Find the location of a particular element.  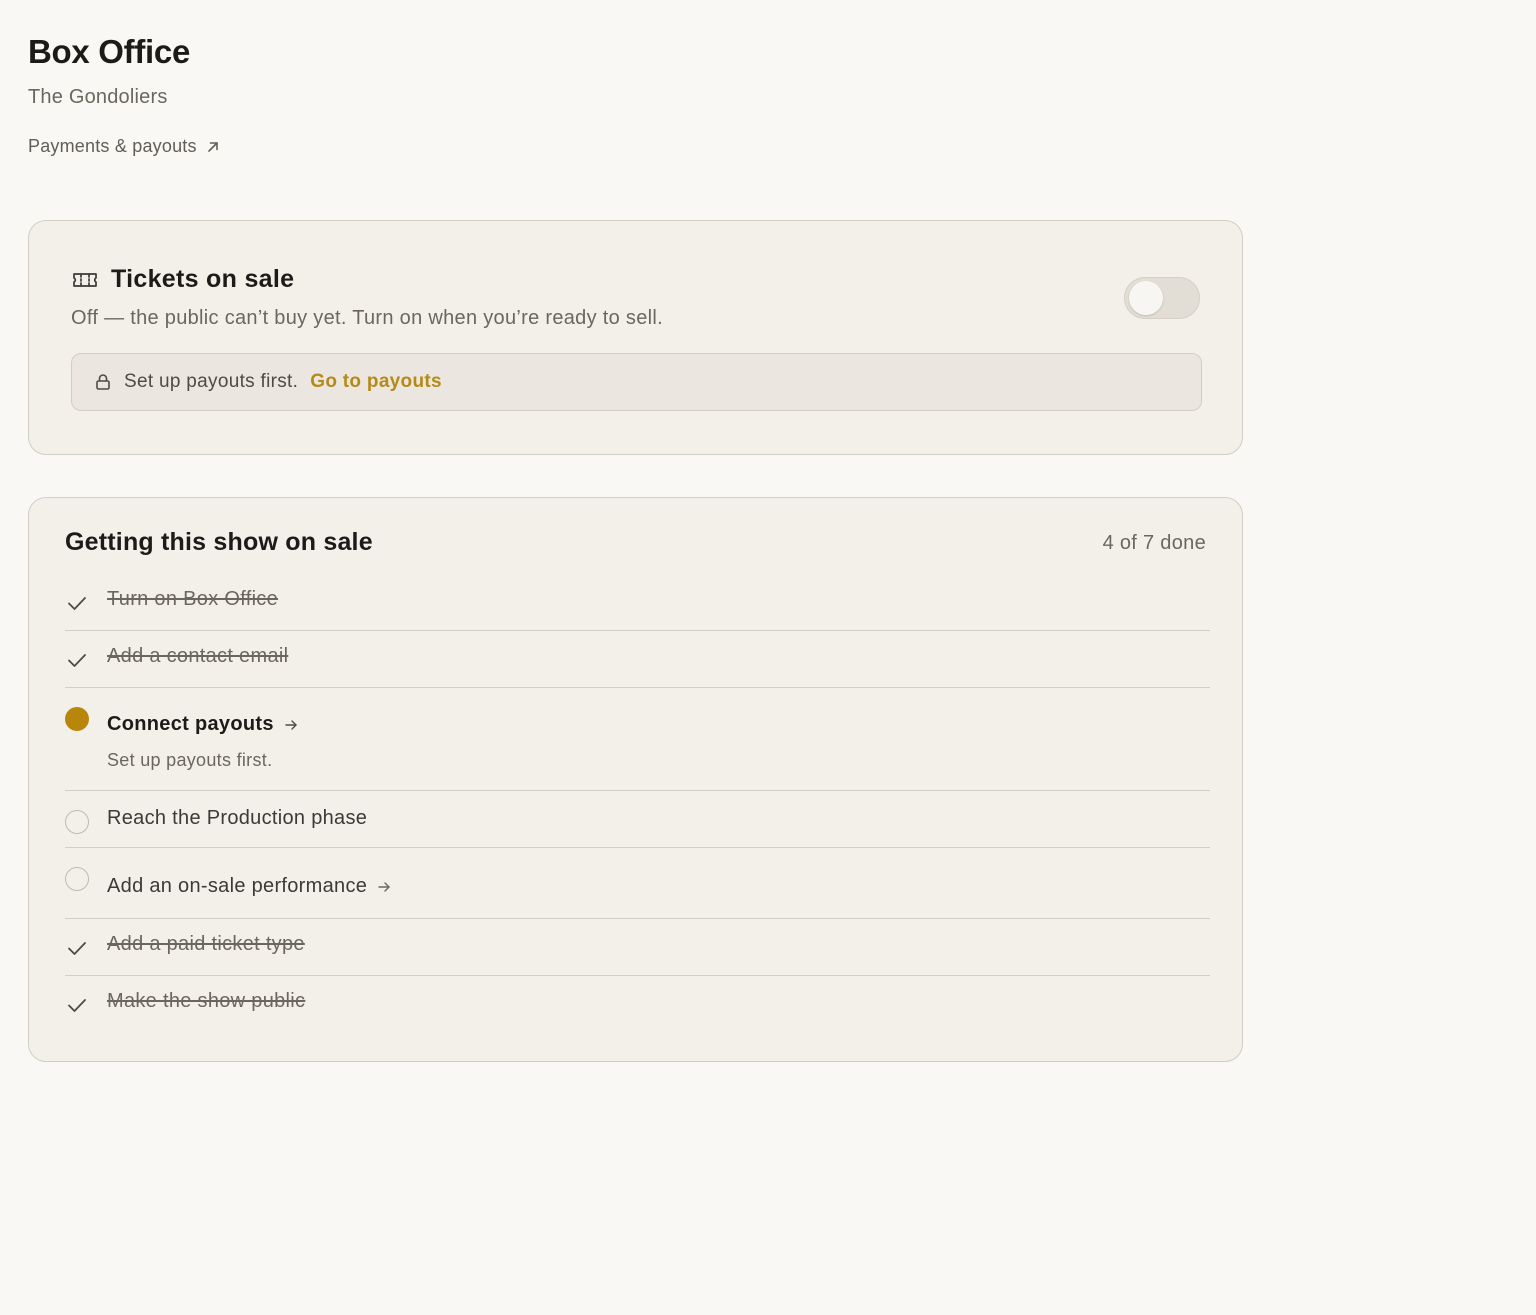

checklist-item-make-show-public: Make the show public is located at coordinates (637, 1004).